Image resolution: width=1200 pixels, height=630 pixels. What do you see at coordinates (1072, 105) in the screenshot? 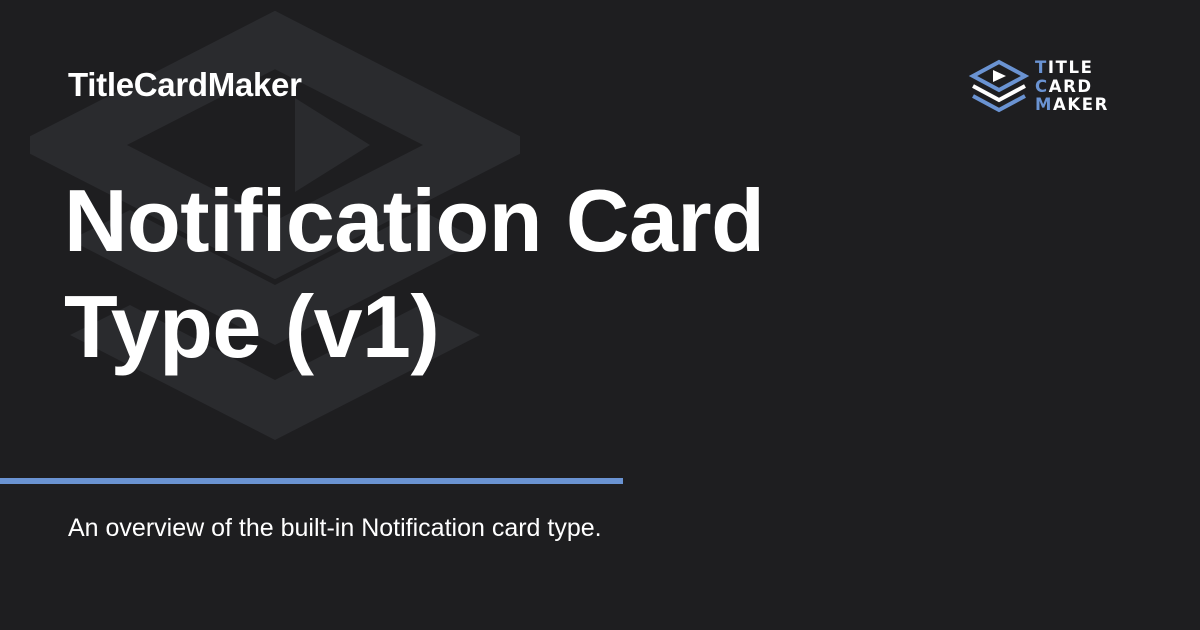
I see `brand-line-3: MAKER` at bounding box center [1072, 105].